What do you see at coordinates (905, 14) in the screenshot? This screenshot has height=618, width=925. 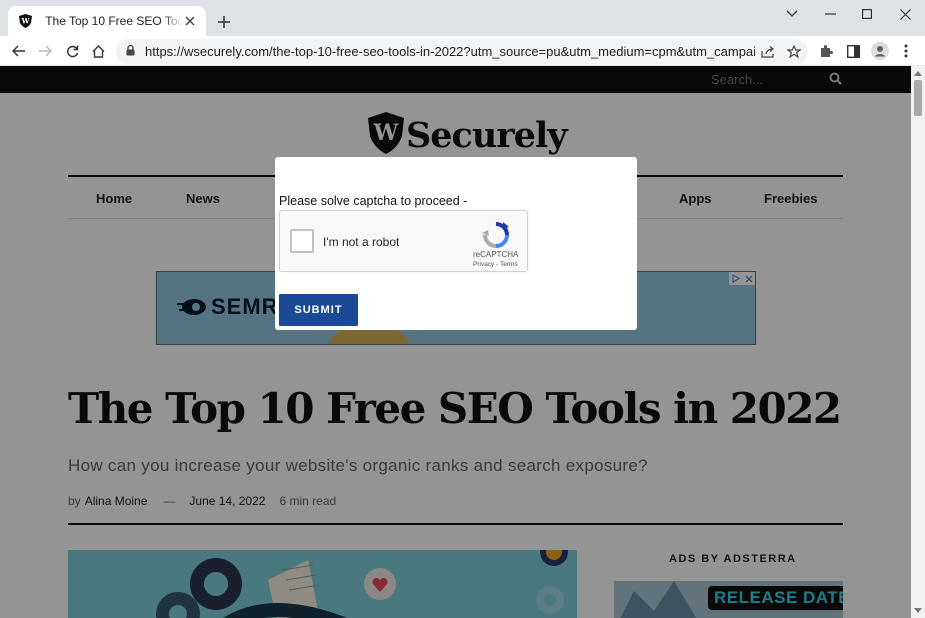 I see `close-window-icon` at bounding box center [905, 14].